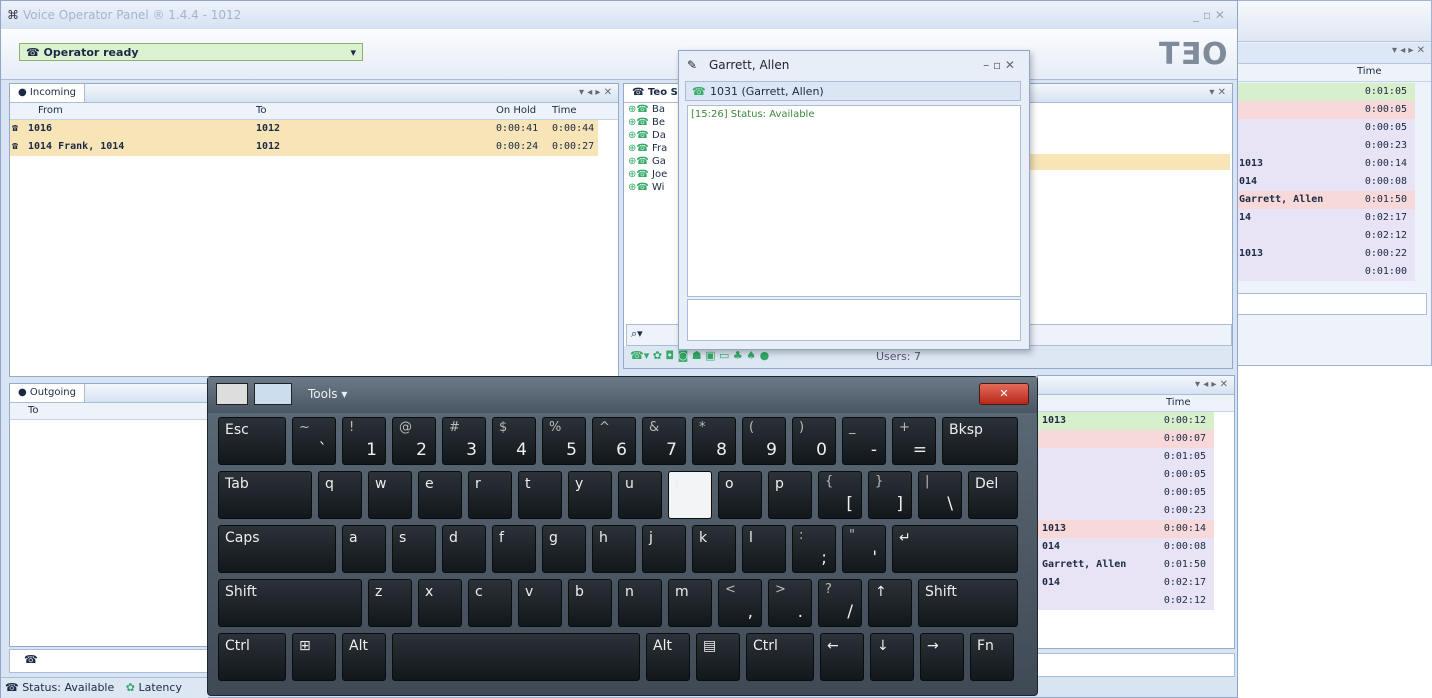 The width and height of the screenshot is (1432, 698). I want to click on key: ) 0, so click(814, 441).